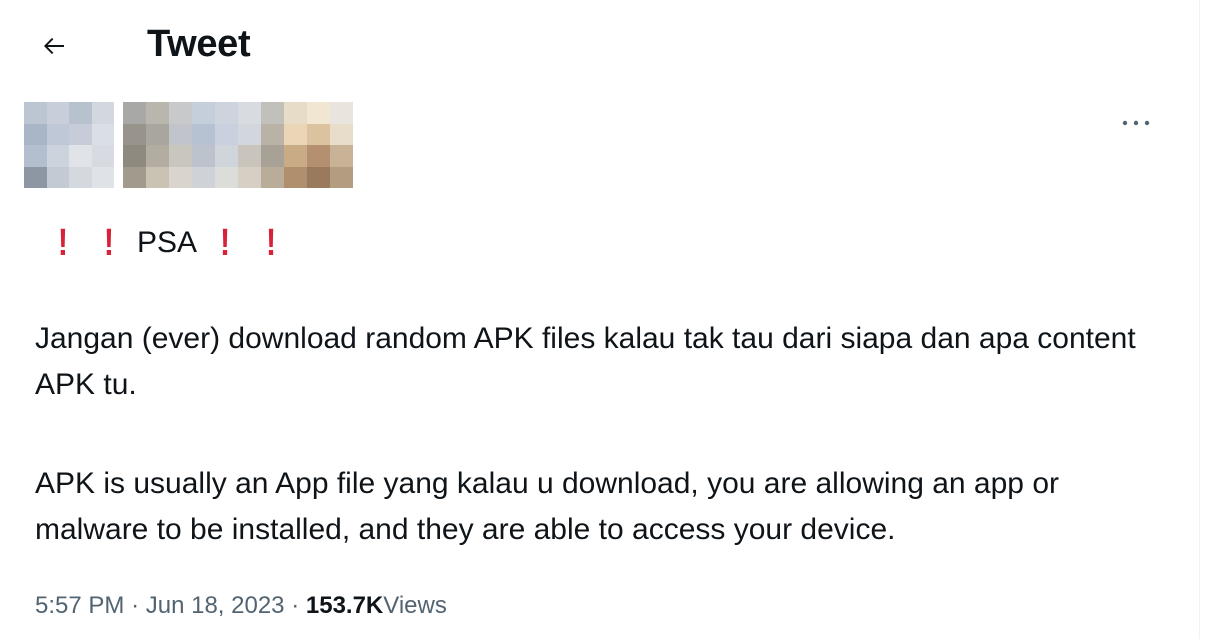 Image resolution: width=1210 pixels, height=639 pixels. Describe the element at coordinates (599, 45) in the screenshot. I see `page-header: Tweet` at that location.